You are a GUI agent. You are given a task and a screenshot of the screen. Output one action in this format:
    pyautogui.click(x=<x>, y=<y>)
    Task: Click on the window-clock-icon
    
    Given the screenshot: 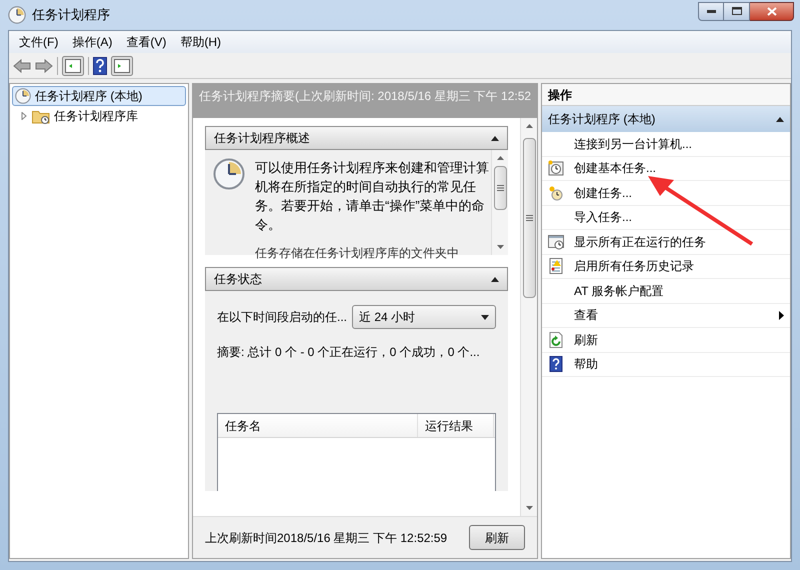 What is the action you would take?
    pyautogui.click(x=556, y=242)
    